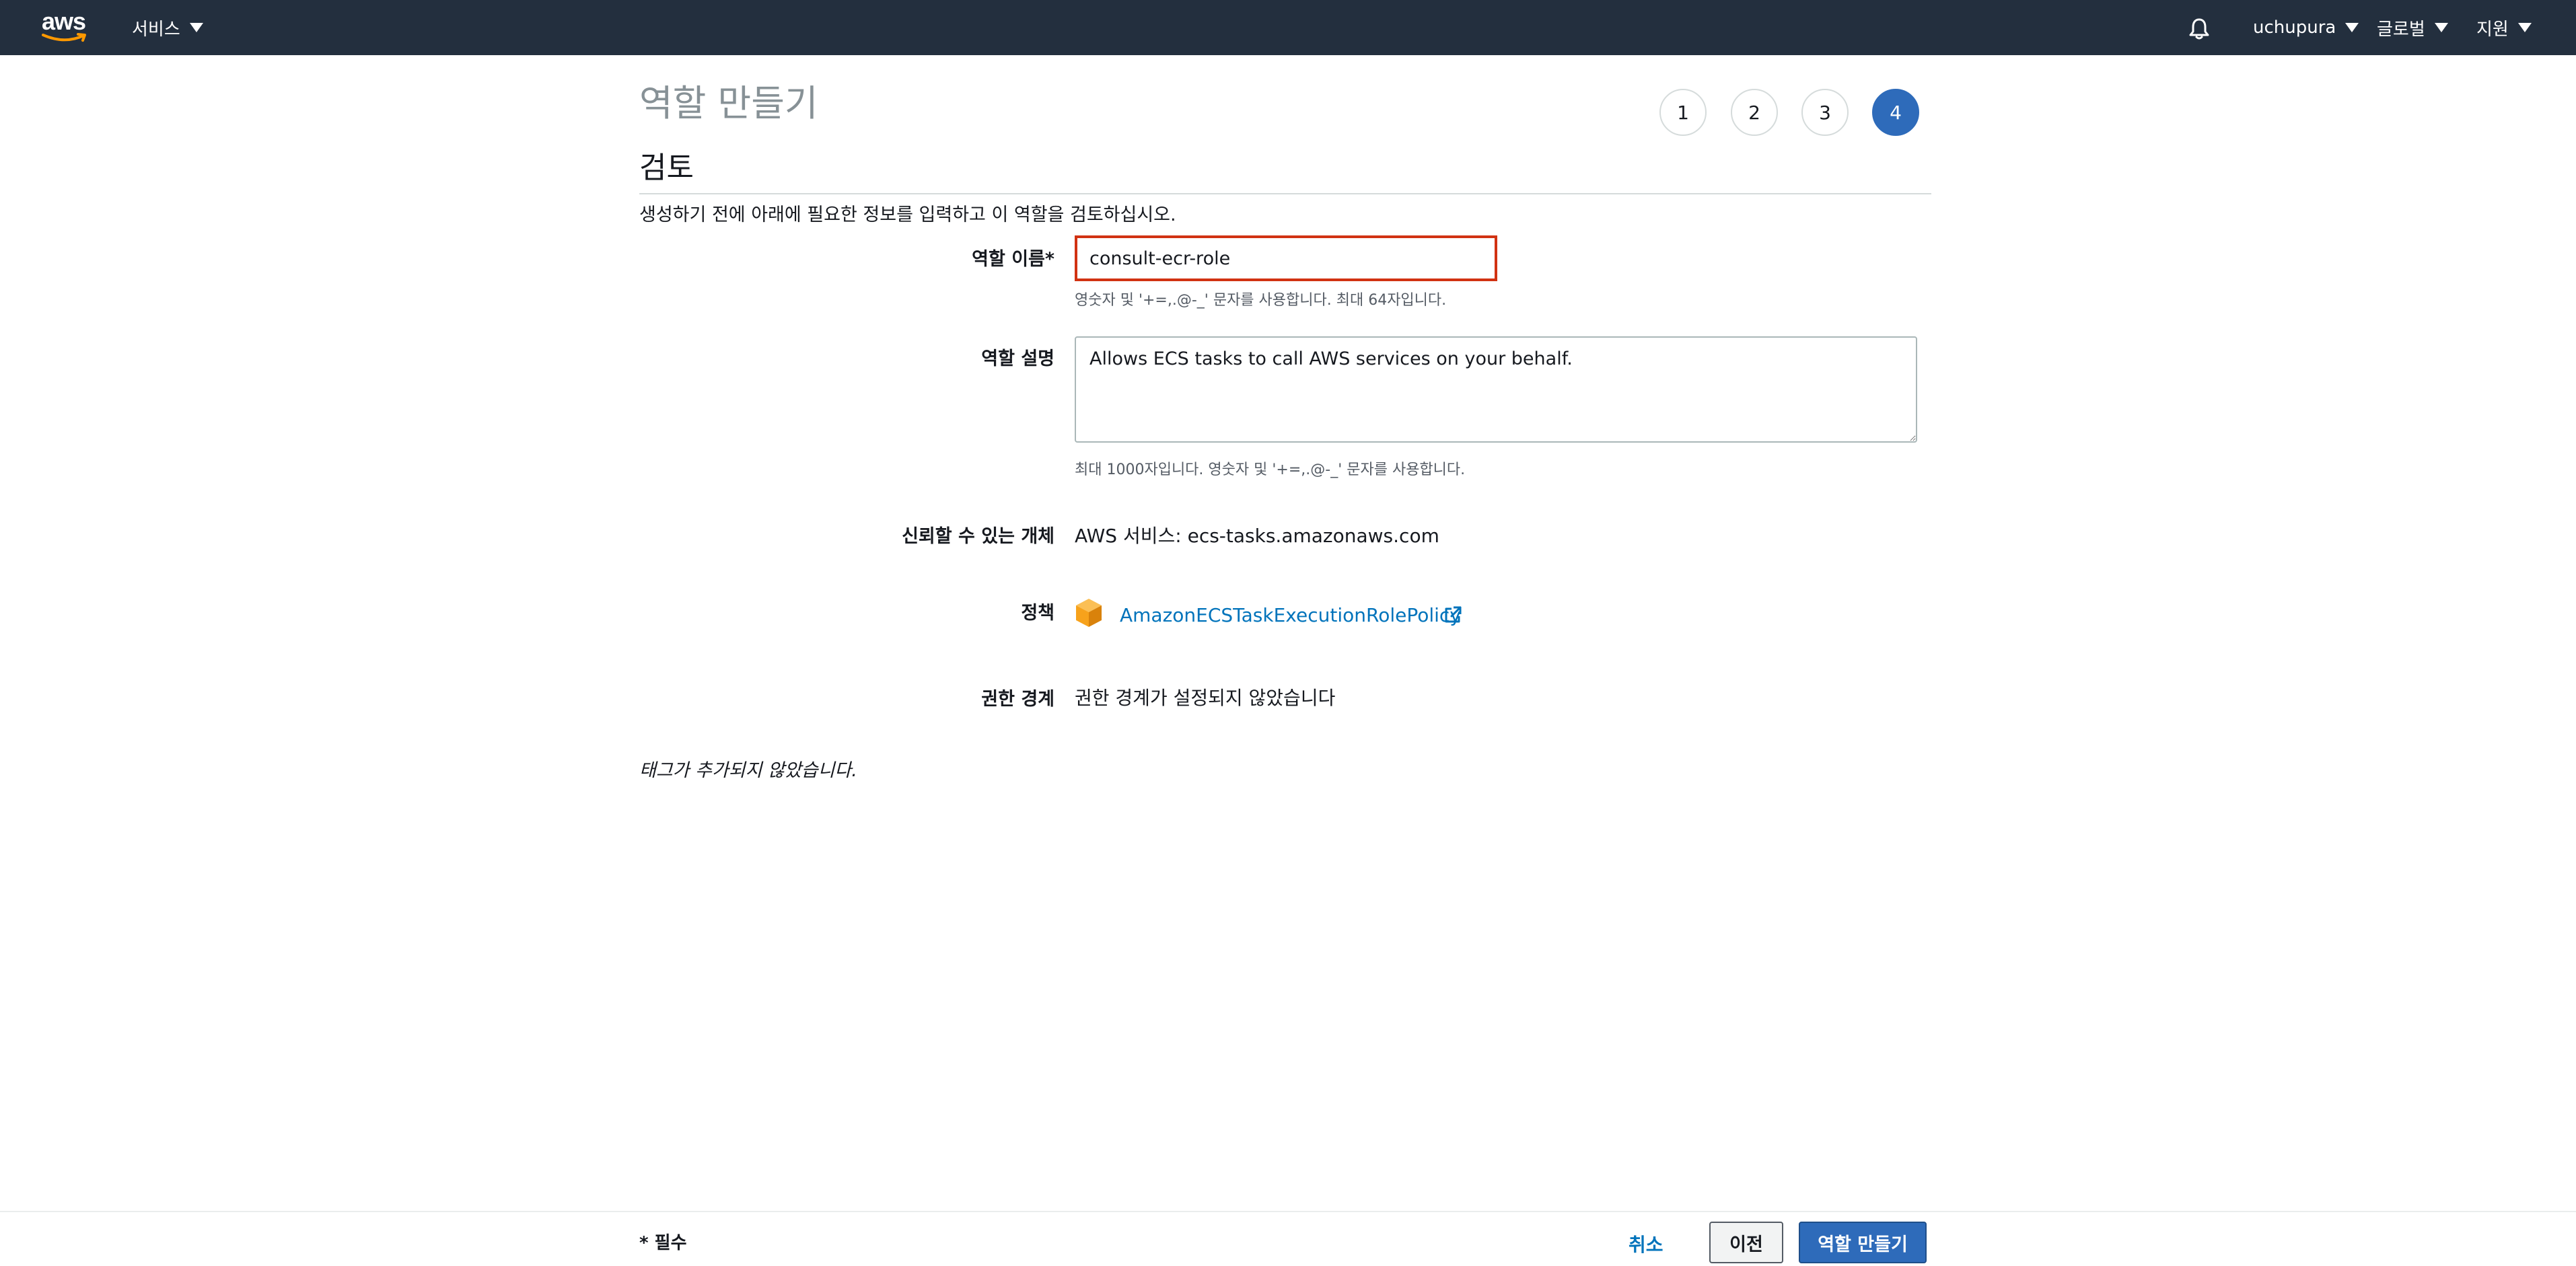 The image size is (2576, 1266). What do you see at coordinates (663, 1243) in the screenshot?
I see `required-note: * 필수` at bounding box center [663, 1243].